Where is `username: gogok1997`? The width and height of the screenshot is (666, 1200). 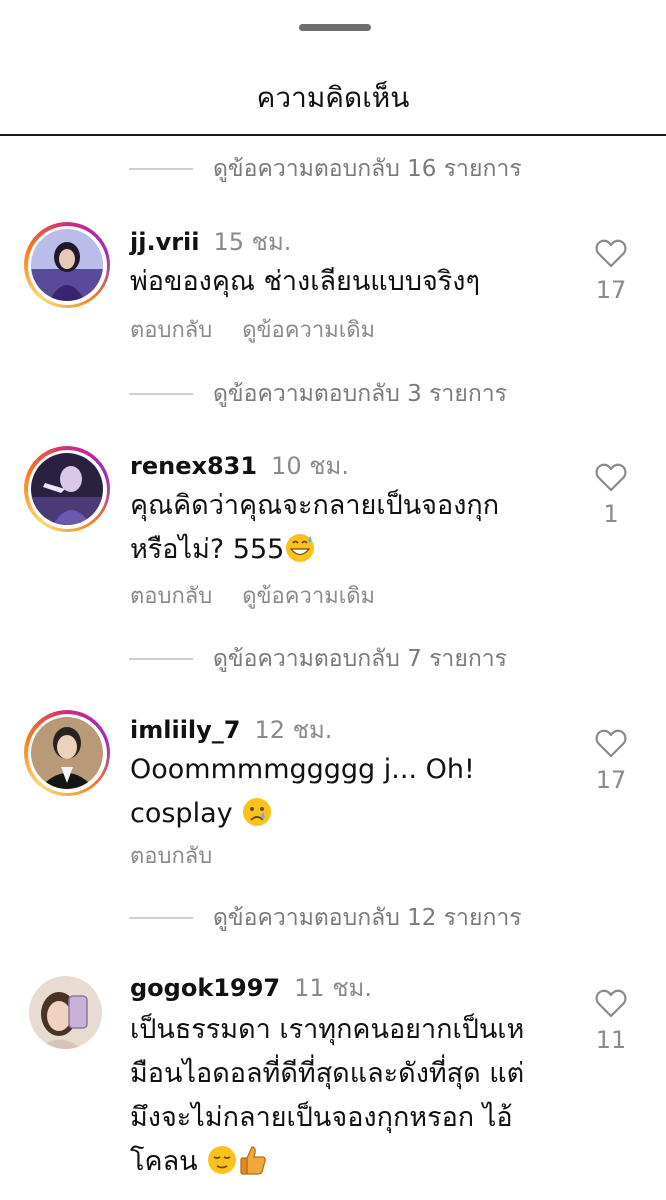 username: gogok1997 is located at coordinates (205, 988).